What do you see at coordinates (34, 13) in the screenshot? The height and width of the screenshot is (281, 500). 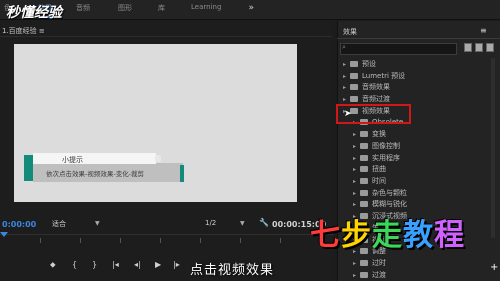 I see `watermark-logo: 秒懂经验` at bounding box center [34, 13].